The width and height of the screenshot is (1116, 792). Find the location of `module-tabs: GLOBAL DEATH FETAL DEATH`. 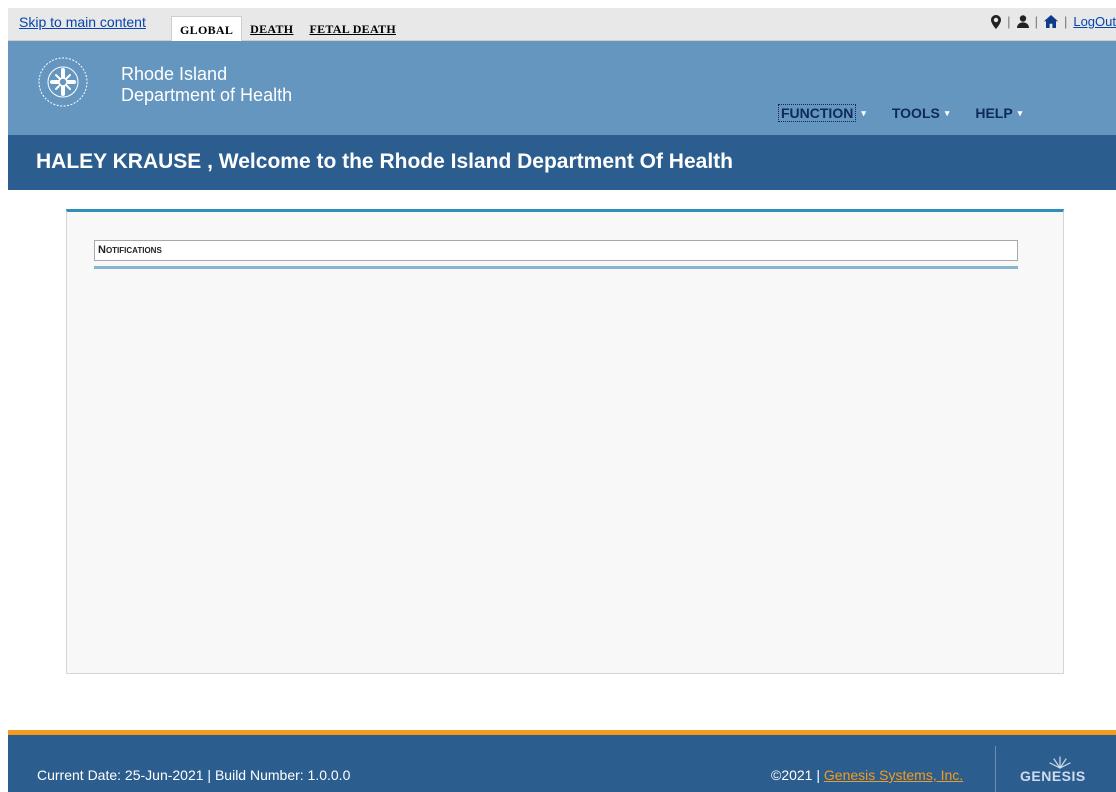

module-tabs: GLOBAL DEATH FETAL DEATH is located at coordinates (287, 29).